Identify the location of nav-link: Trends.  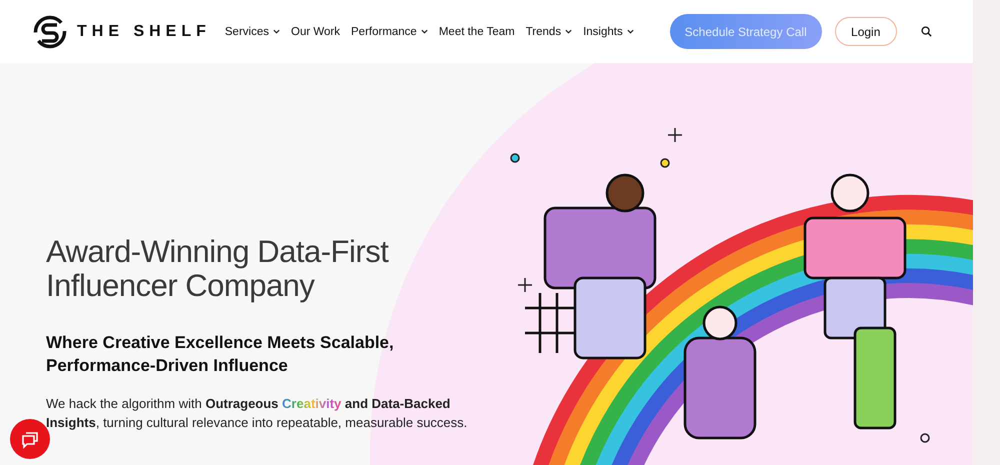
(549, 32).